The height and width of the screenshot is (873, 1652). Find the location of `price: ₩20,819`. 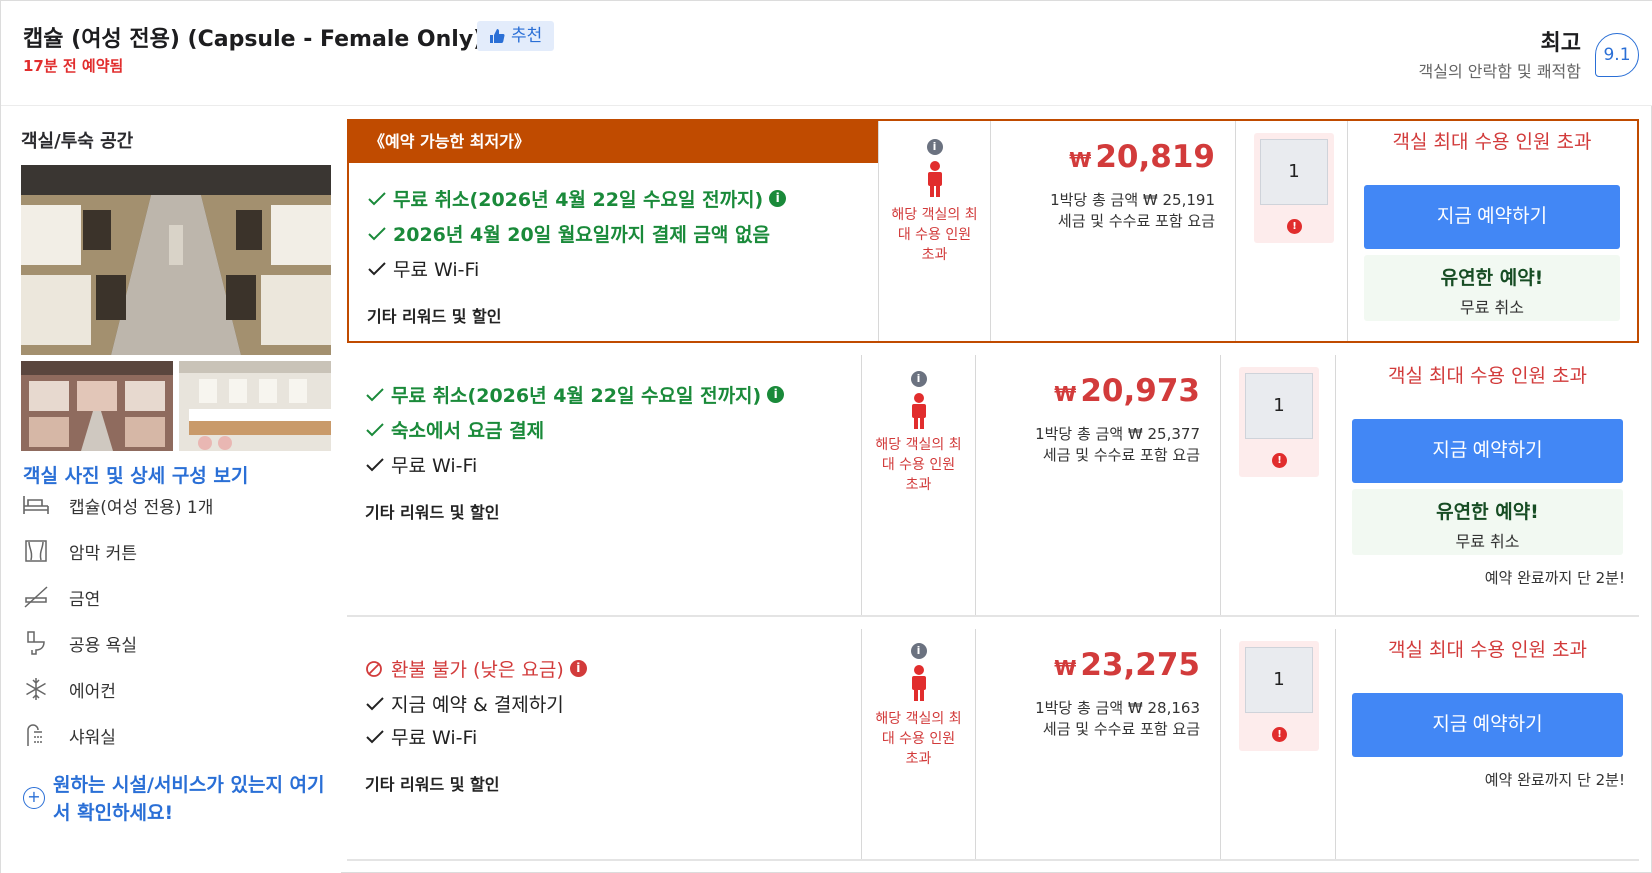

price: ₩20,819 is located at coordinates (1142, 157).